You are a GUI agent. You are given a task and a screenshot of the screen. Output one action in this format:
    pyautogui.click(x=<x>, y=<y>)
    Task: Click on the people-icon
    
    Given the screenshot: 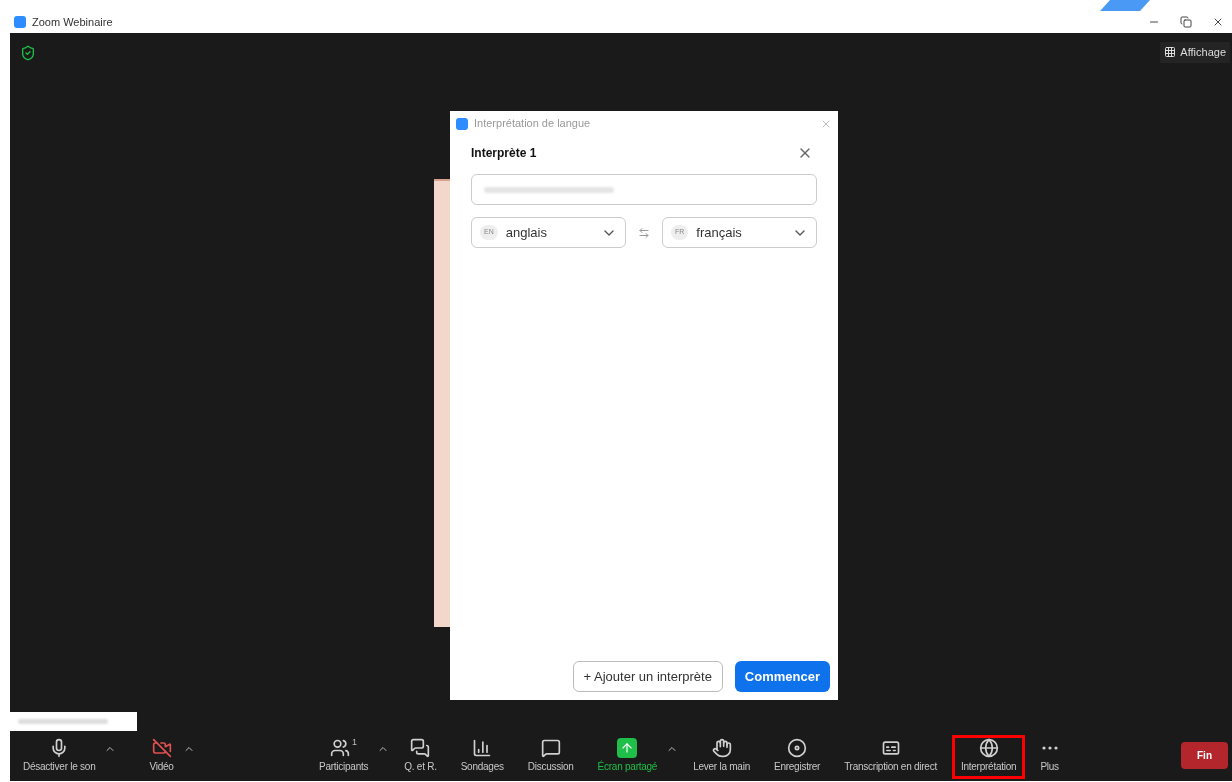 What is the action you would take?
    pyautogui.click(x=340, y=748)
    